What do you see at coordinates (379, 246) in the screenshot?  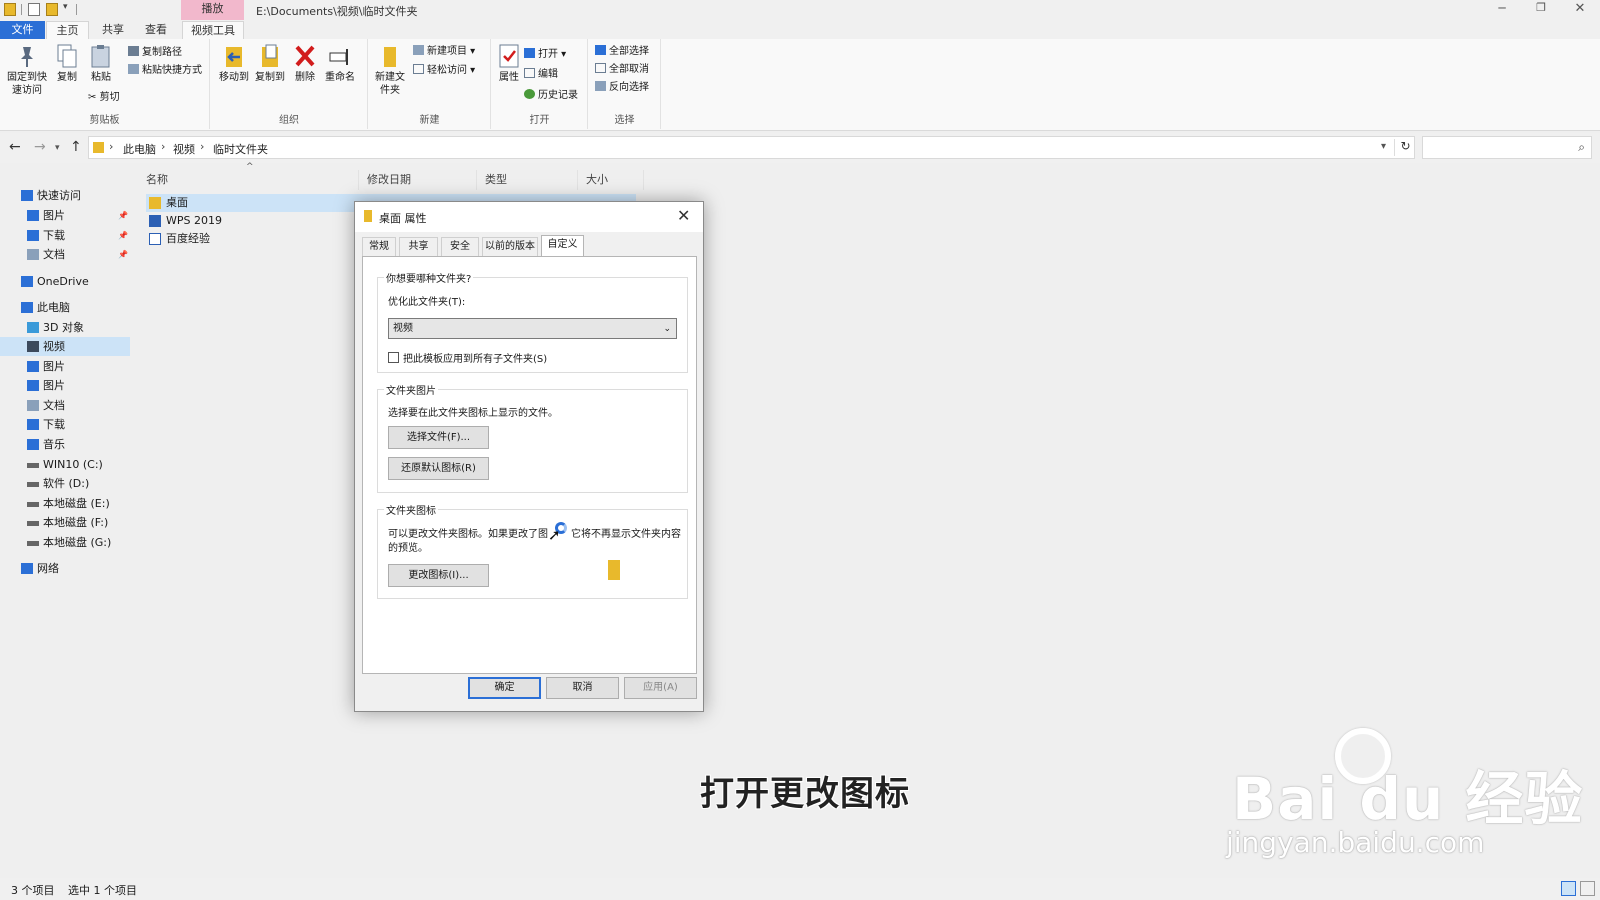 I see `tab-general: 常规` at bounding box center [379, 246].